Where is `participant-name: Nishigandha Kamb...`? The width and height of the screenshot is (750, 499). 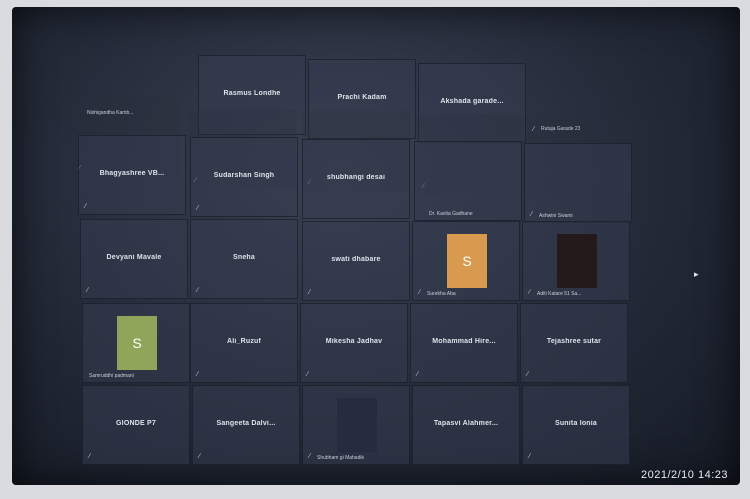 participant-name: Nishigandha Kamb... is located at coordinates (110, 113).